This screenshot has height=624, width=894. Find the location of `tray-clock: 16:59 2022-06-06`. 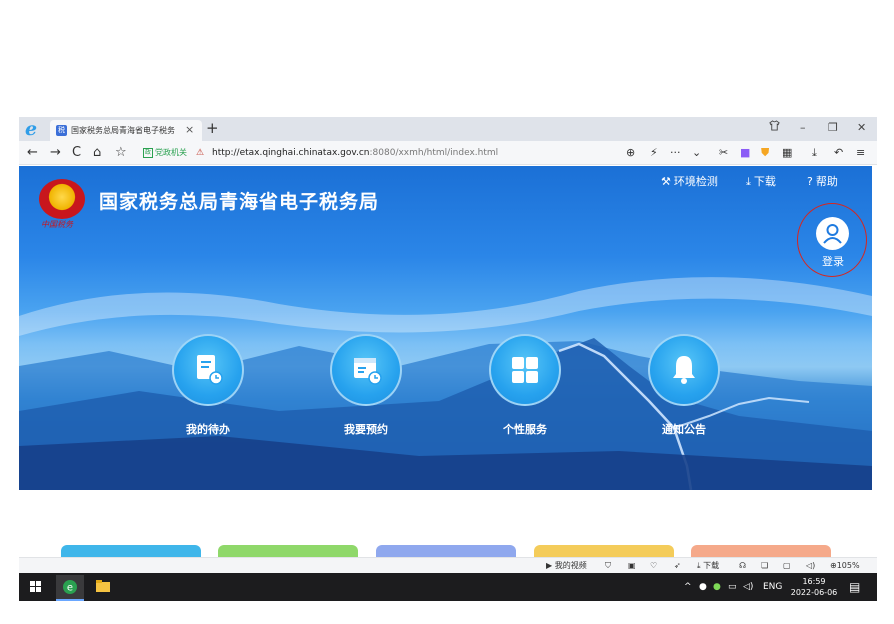

tray-clock: 16:59 2022-06-06 is located at coordinates (814, 587).